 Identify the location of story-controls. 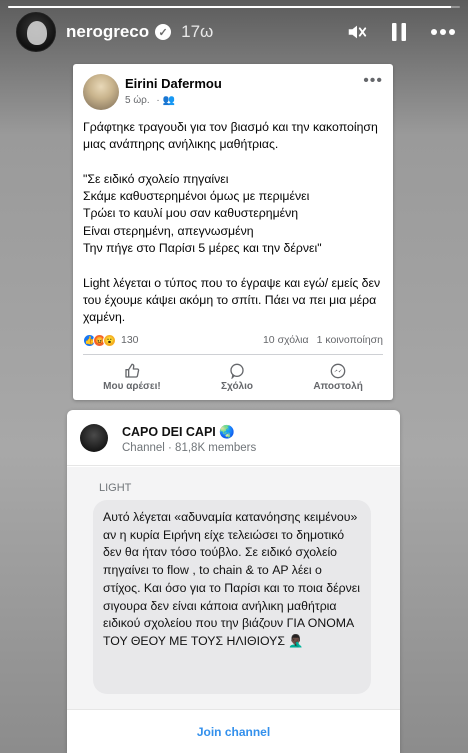
(401, 32).